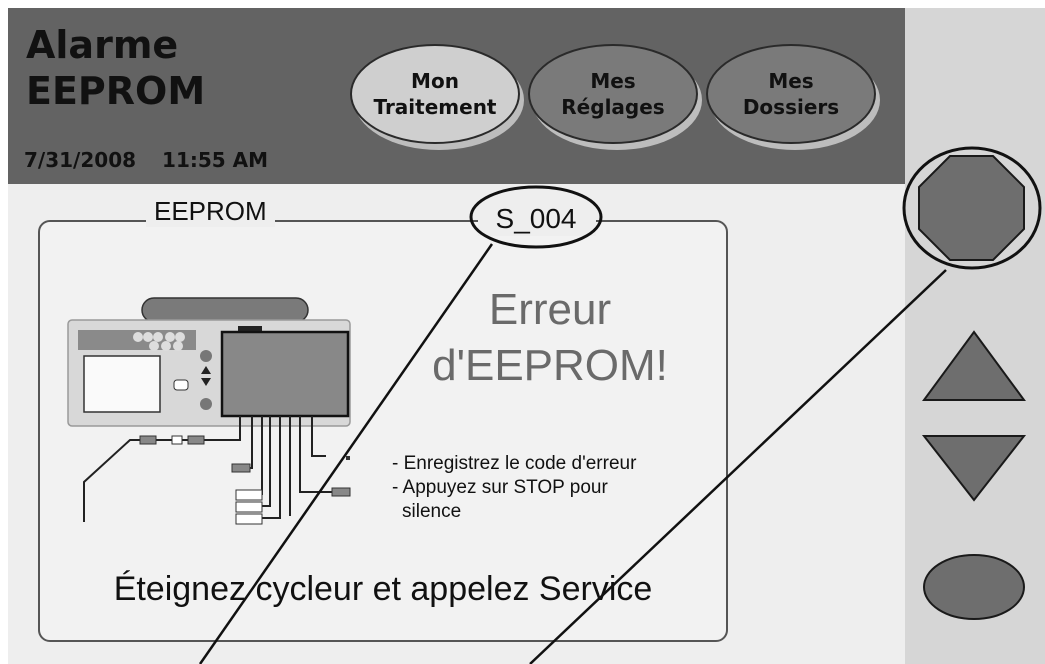  What do you see at coordinates (550, 365) in the screenshot?
I see `error-title-line-2: d'EEPROM!` at bounding box center [550, 365].